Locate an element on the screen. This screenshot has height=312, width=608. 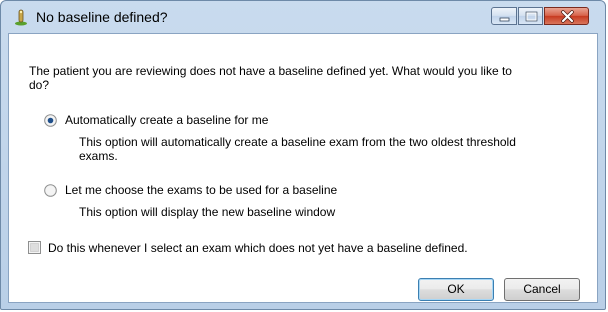
maximize-button is located at coordinates (530, 16).